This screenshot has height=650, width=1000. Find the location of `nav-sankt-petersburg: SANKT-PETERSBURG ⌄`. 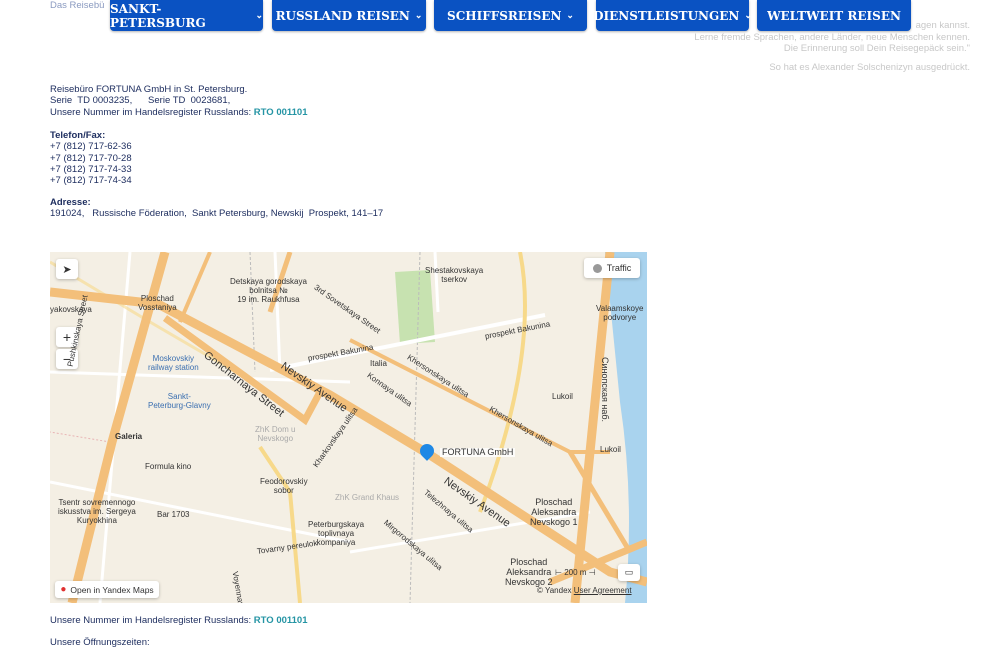

nav-sankt-petersburg: SANKT-PETERSBURG ⌄ is located at coordinates (186, 15).